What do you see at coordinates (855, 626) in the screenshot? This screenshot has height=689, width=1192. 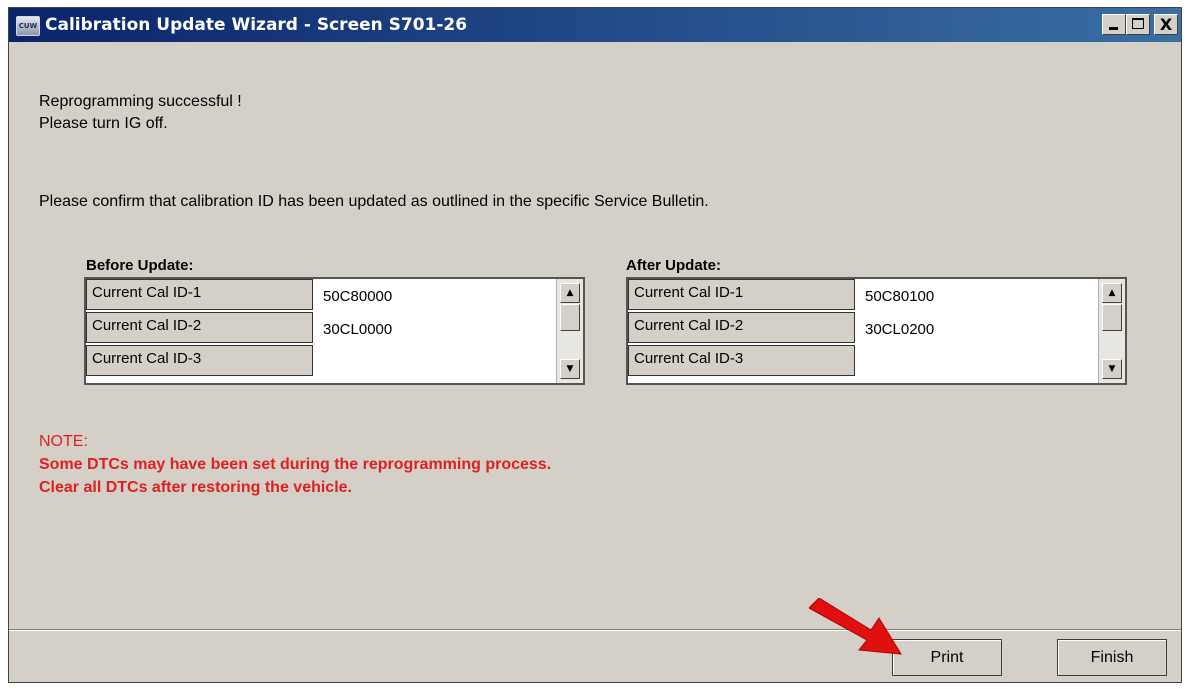 I see `red-pointer-arrow-icon` at bounding box center [855, 626].